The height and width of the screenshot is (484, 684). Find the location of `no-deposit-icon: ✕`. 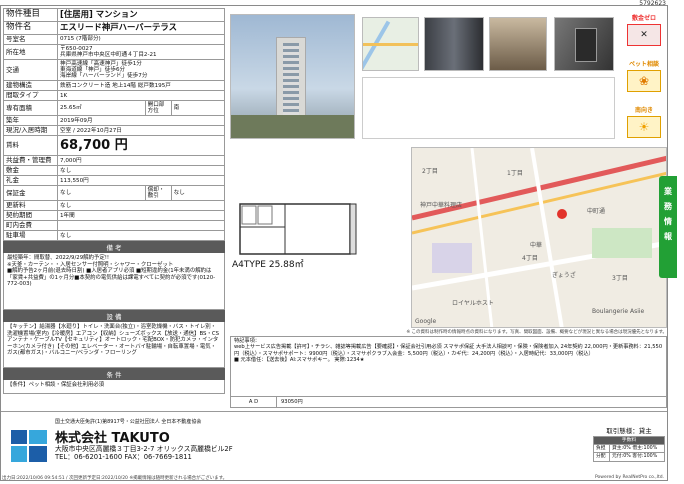

no-deposit-icon: ✕ is located at coordinates (644, 35).